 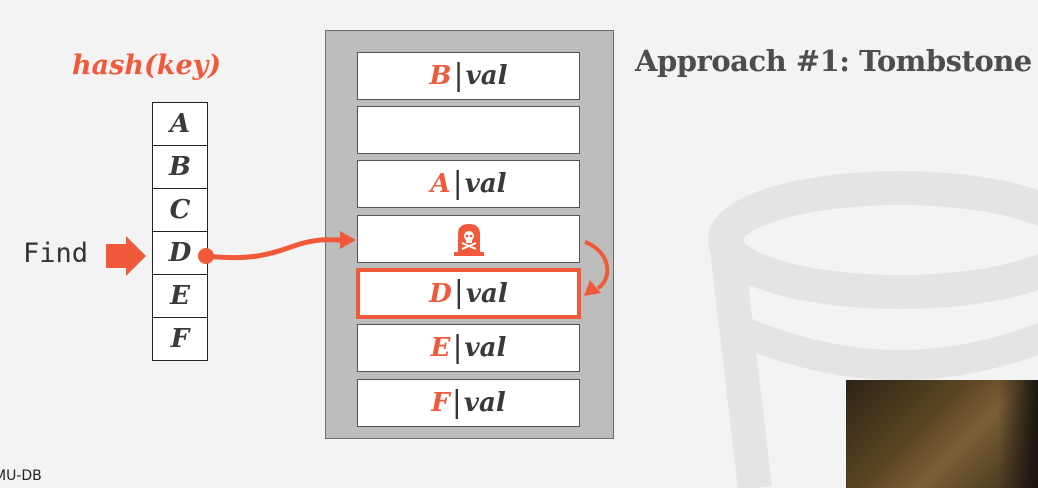 I want to click on slot-4-highlighted: D | val, so click(x=468, y=293).